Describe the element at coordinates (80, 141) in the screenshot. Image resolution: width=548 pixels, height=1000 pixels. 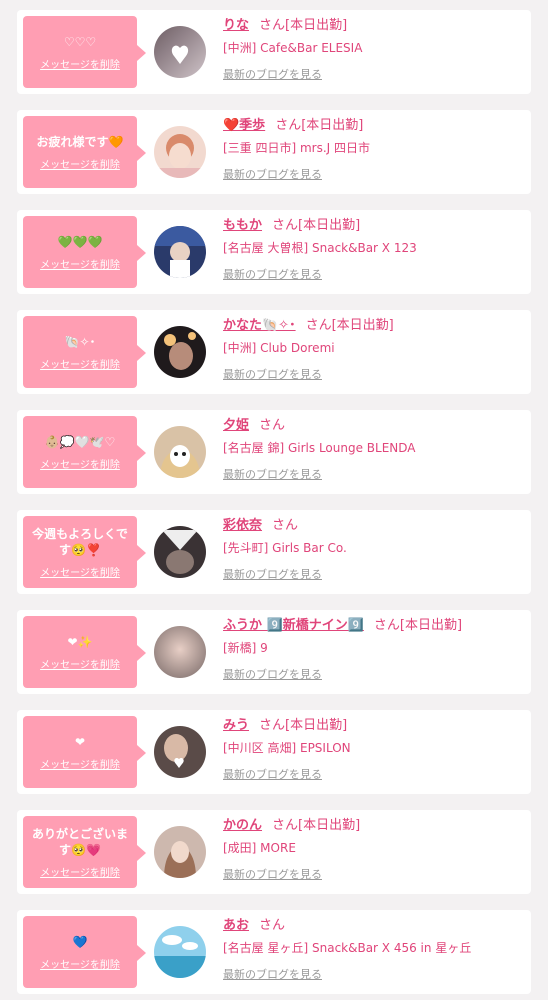
I see `message-text: お疲れ様です🧡` at that location.